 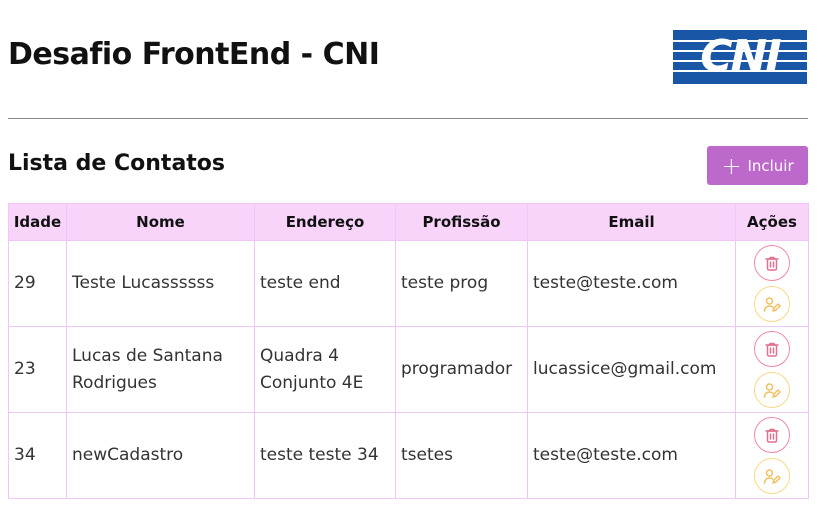 I want to click on column-header-endereco: Endereço, so click(x=325, y=222).